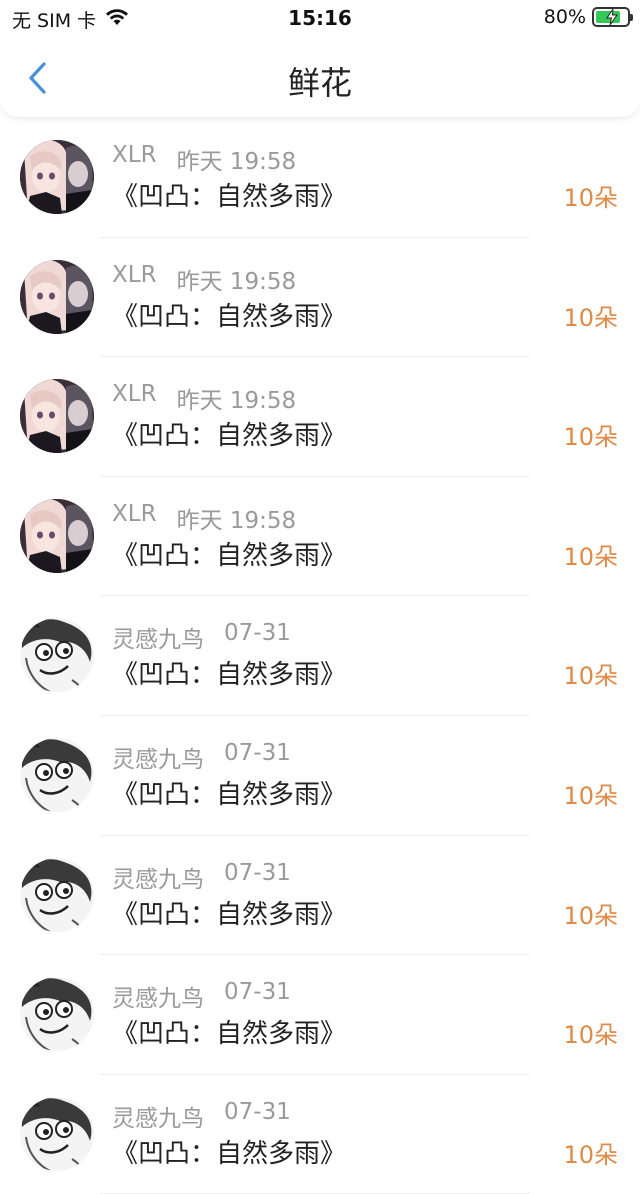 The image size is (640, 1194). What do you see at coordinates (320, 18) in the screenshot?
I see `status-bar: 无 SIM 卡 15:16 80%` at bounding box center [320, 18].